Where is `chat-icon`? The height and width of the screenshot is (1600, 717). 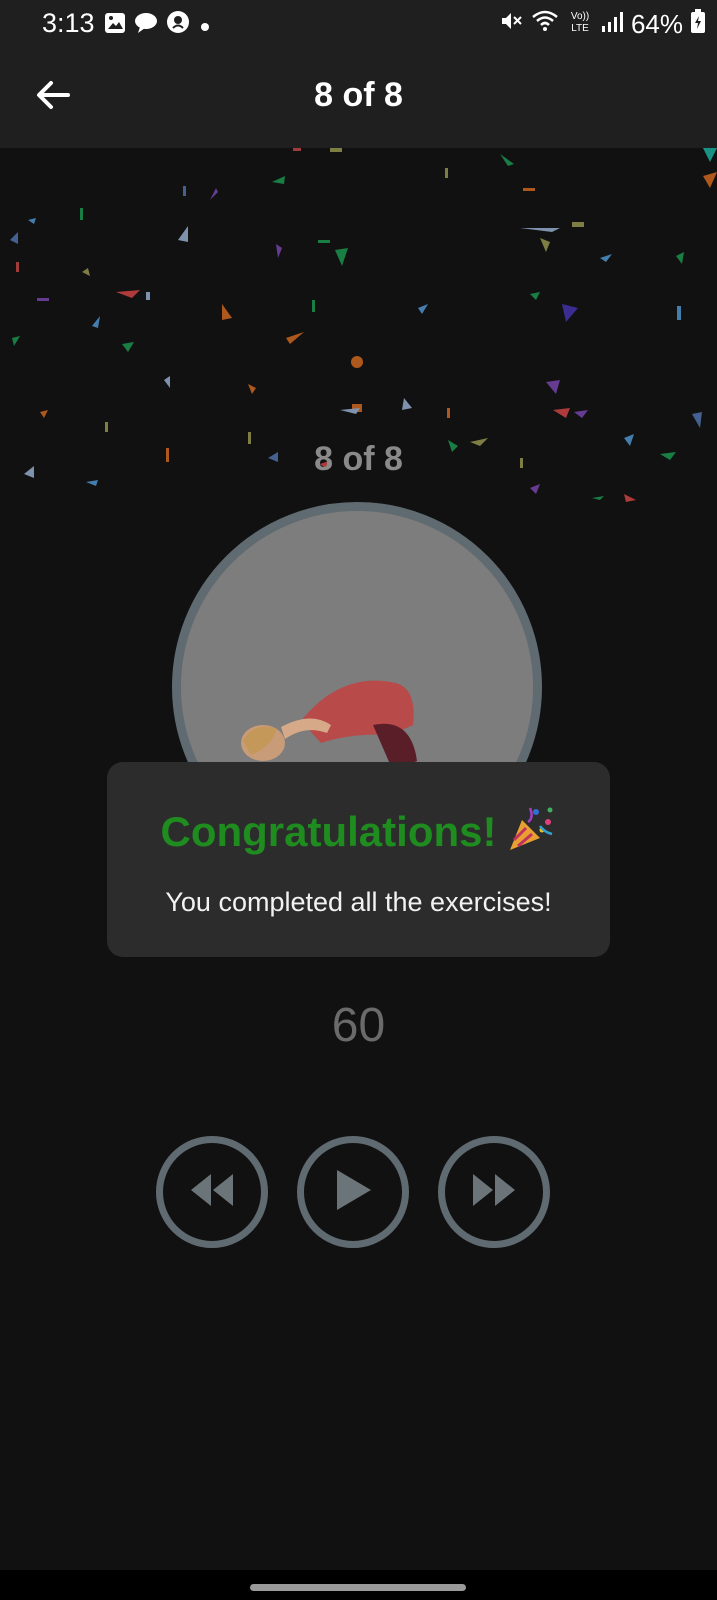 chat-icon is located at coordinates (146, 25).